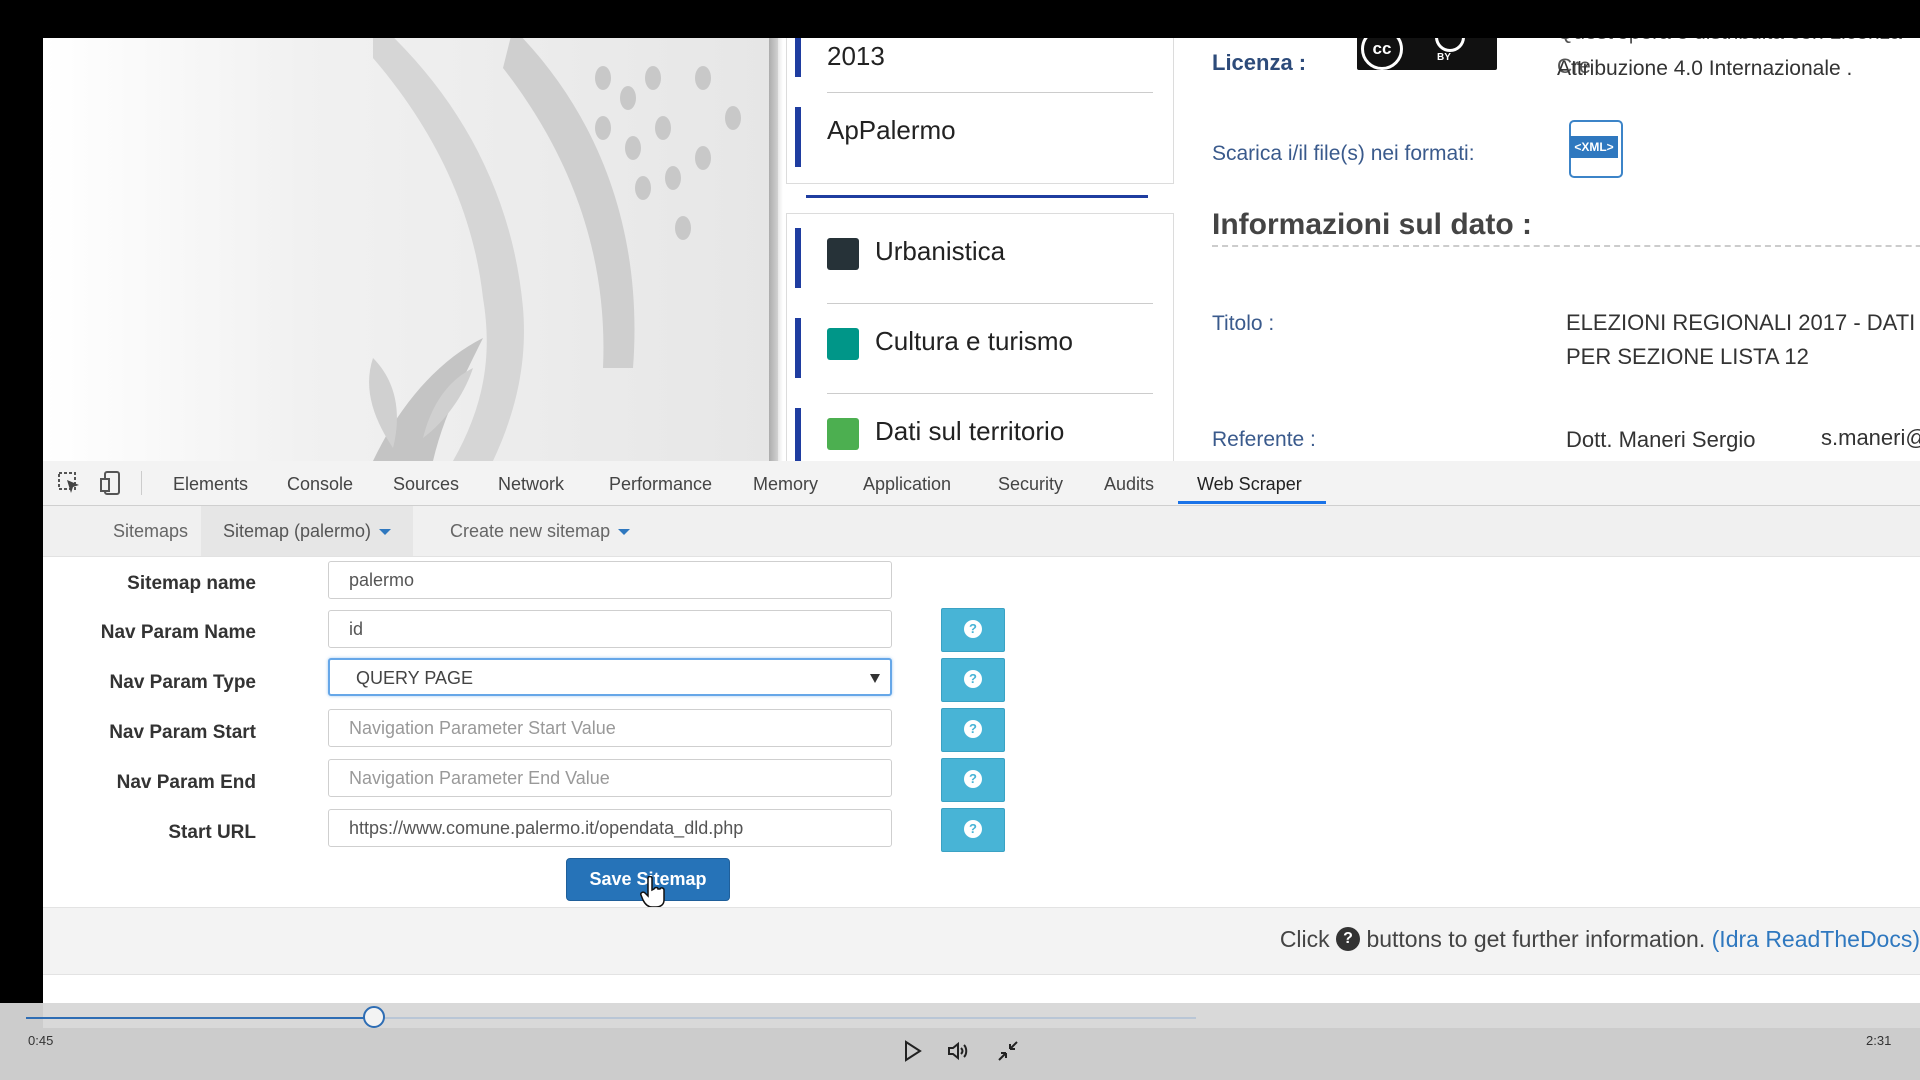 This screenshot has width=1920, height=1080. I want to click on category-label: Cultura e turismo, so click(974, 341).